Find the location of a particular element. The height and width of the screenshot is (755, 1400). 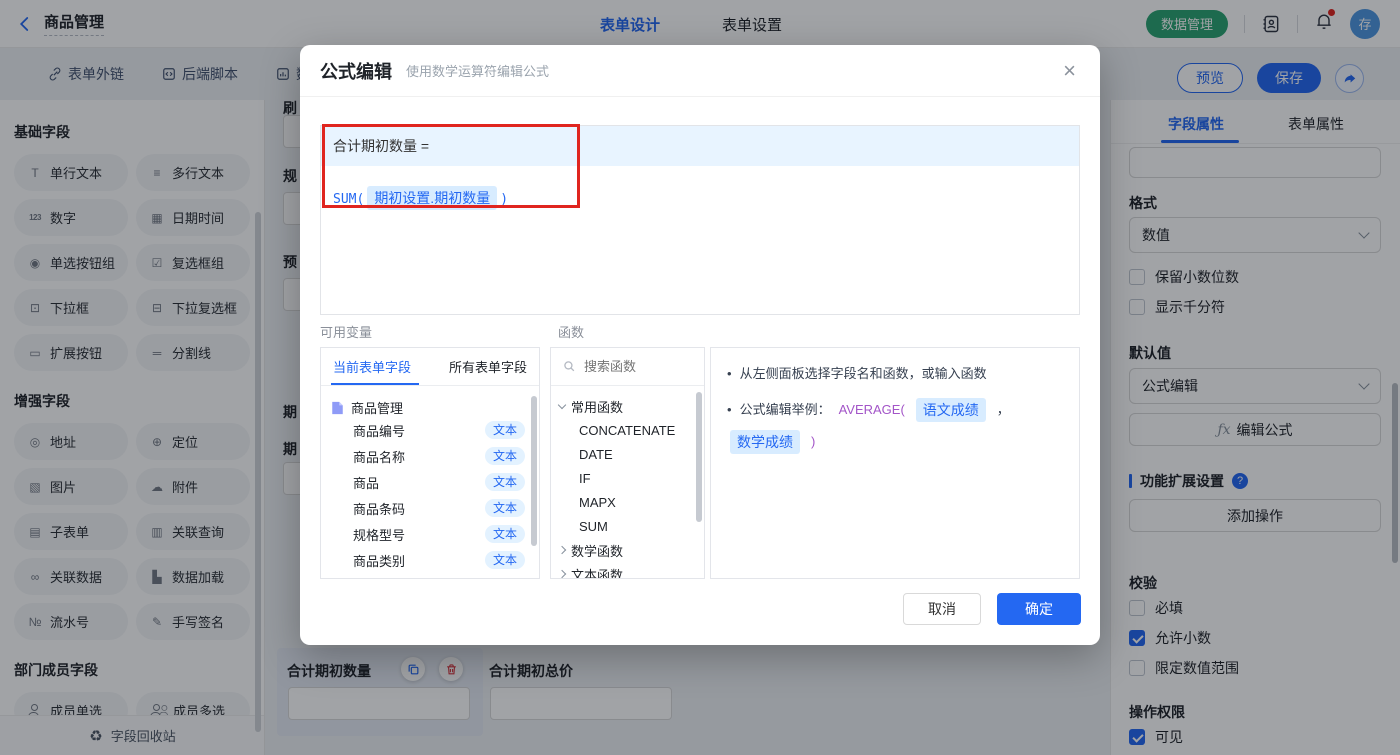

chevron-down-icon is located at coordinates (562, 404).